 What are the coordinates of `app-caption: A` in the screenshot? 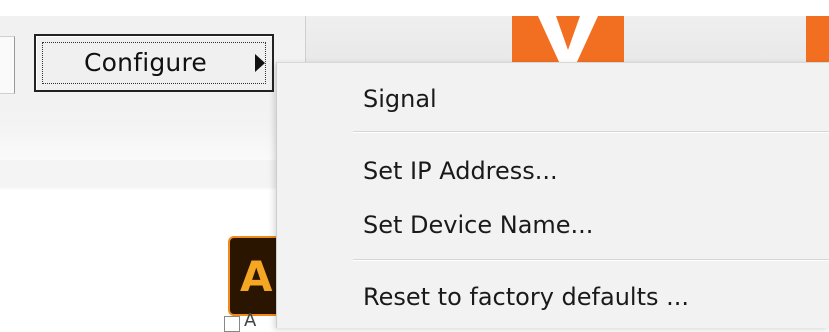 It's located at (250, 320).